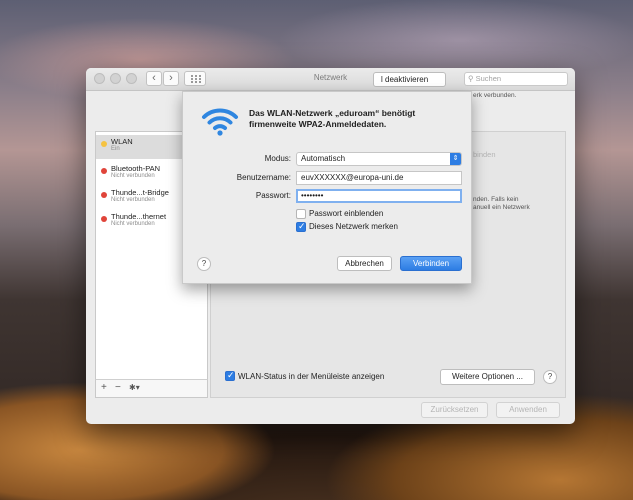 This screenshot has height=500, width=633. I want to click on show-password-checkbox, so click(301, 214).